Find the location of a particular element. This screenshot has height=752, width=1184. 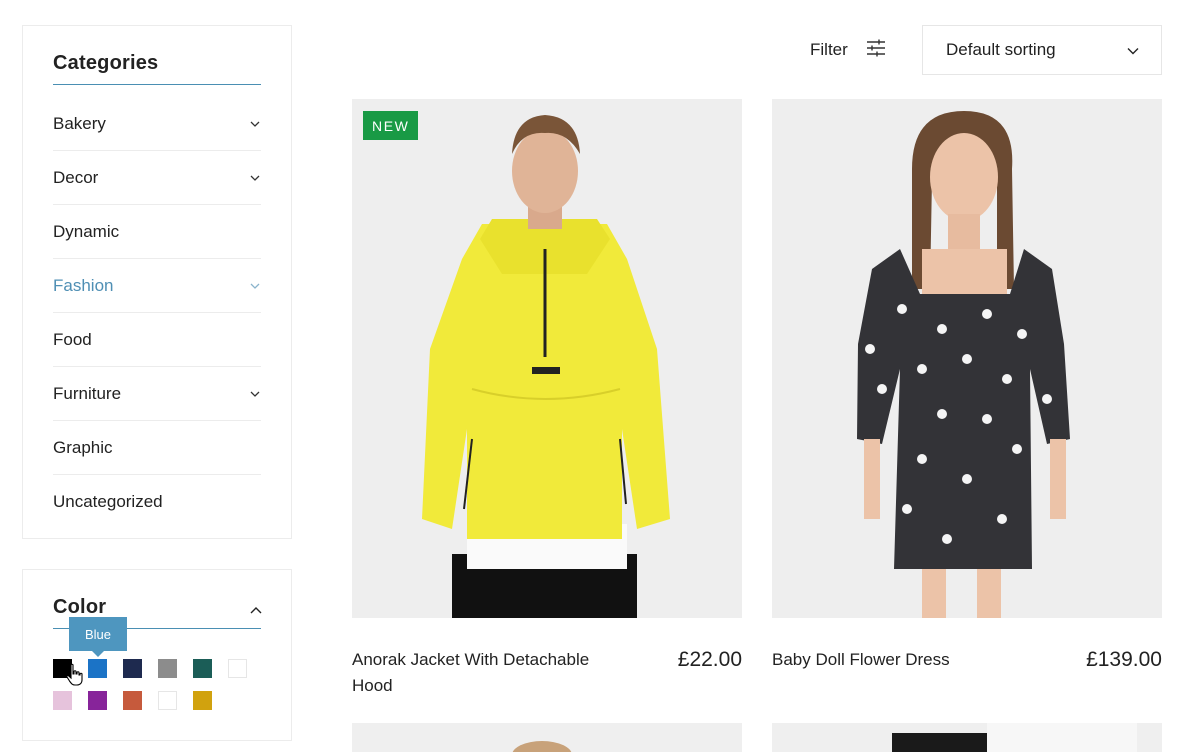

swatch-cream is located at coordinates (167, 700).